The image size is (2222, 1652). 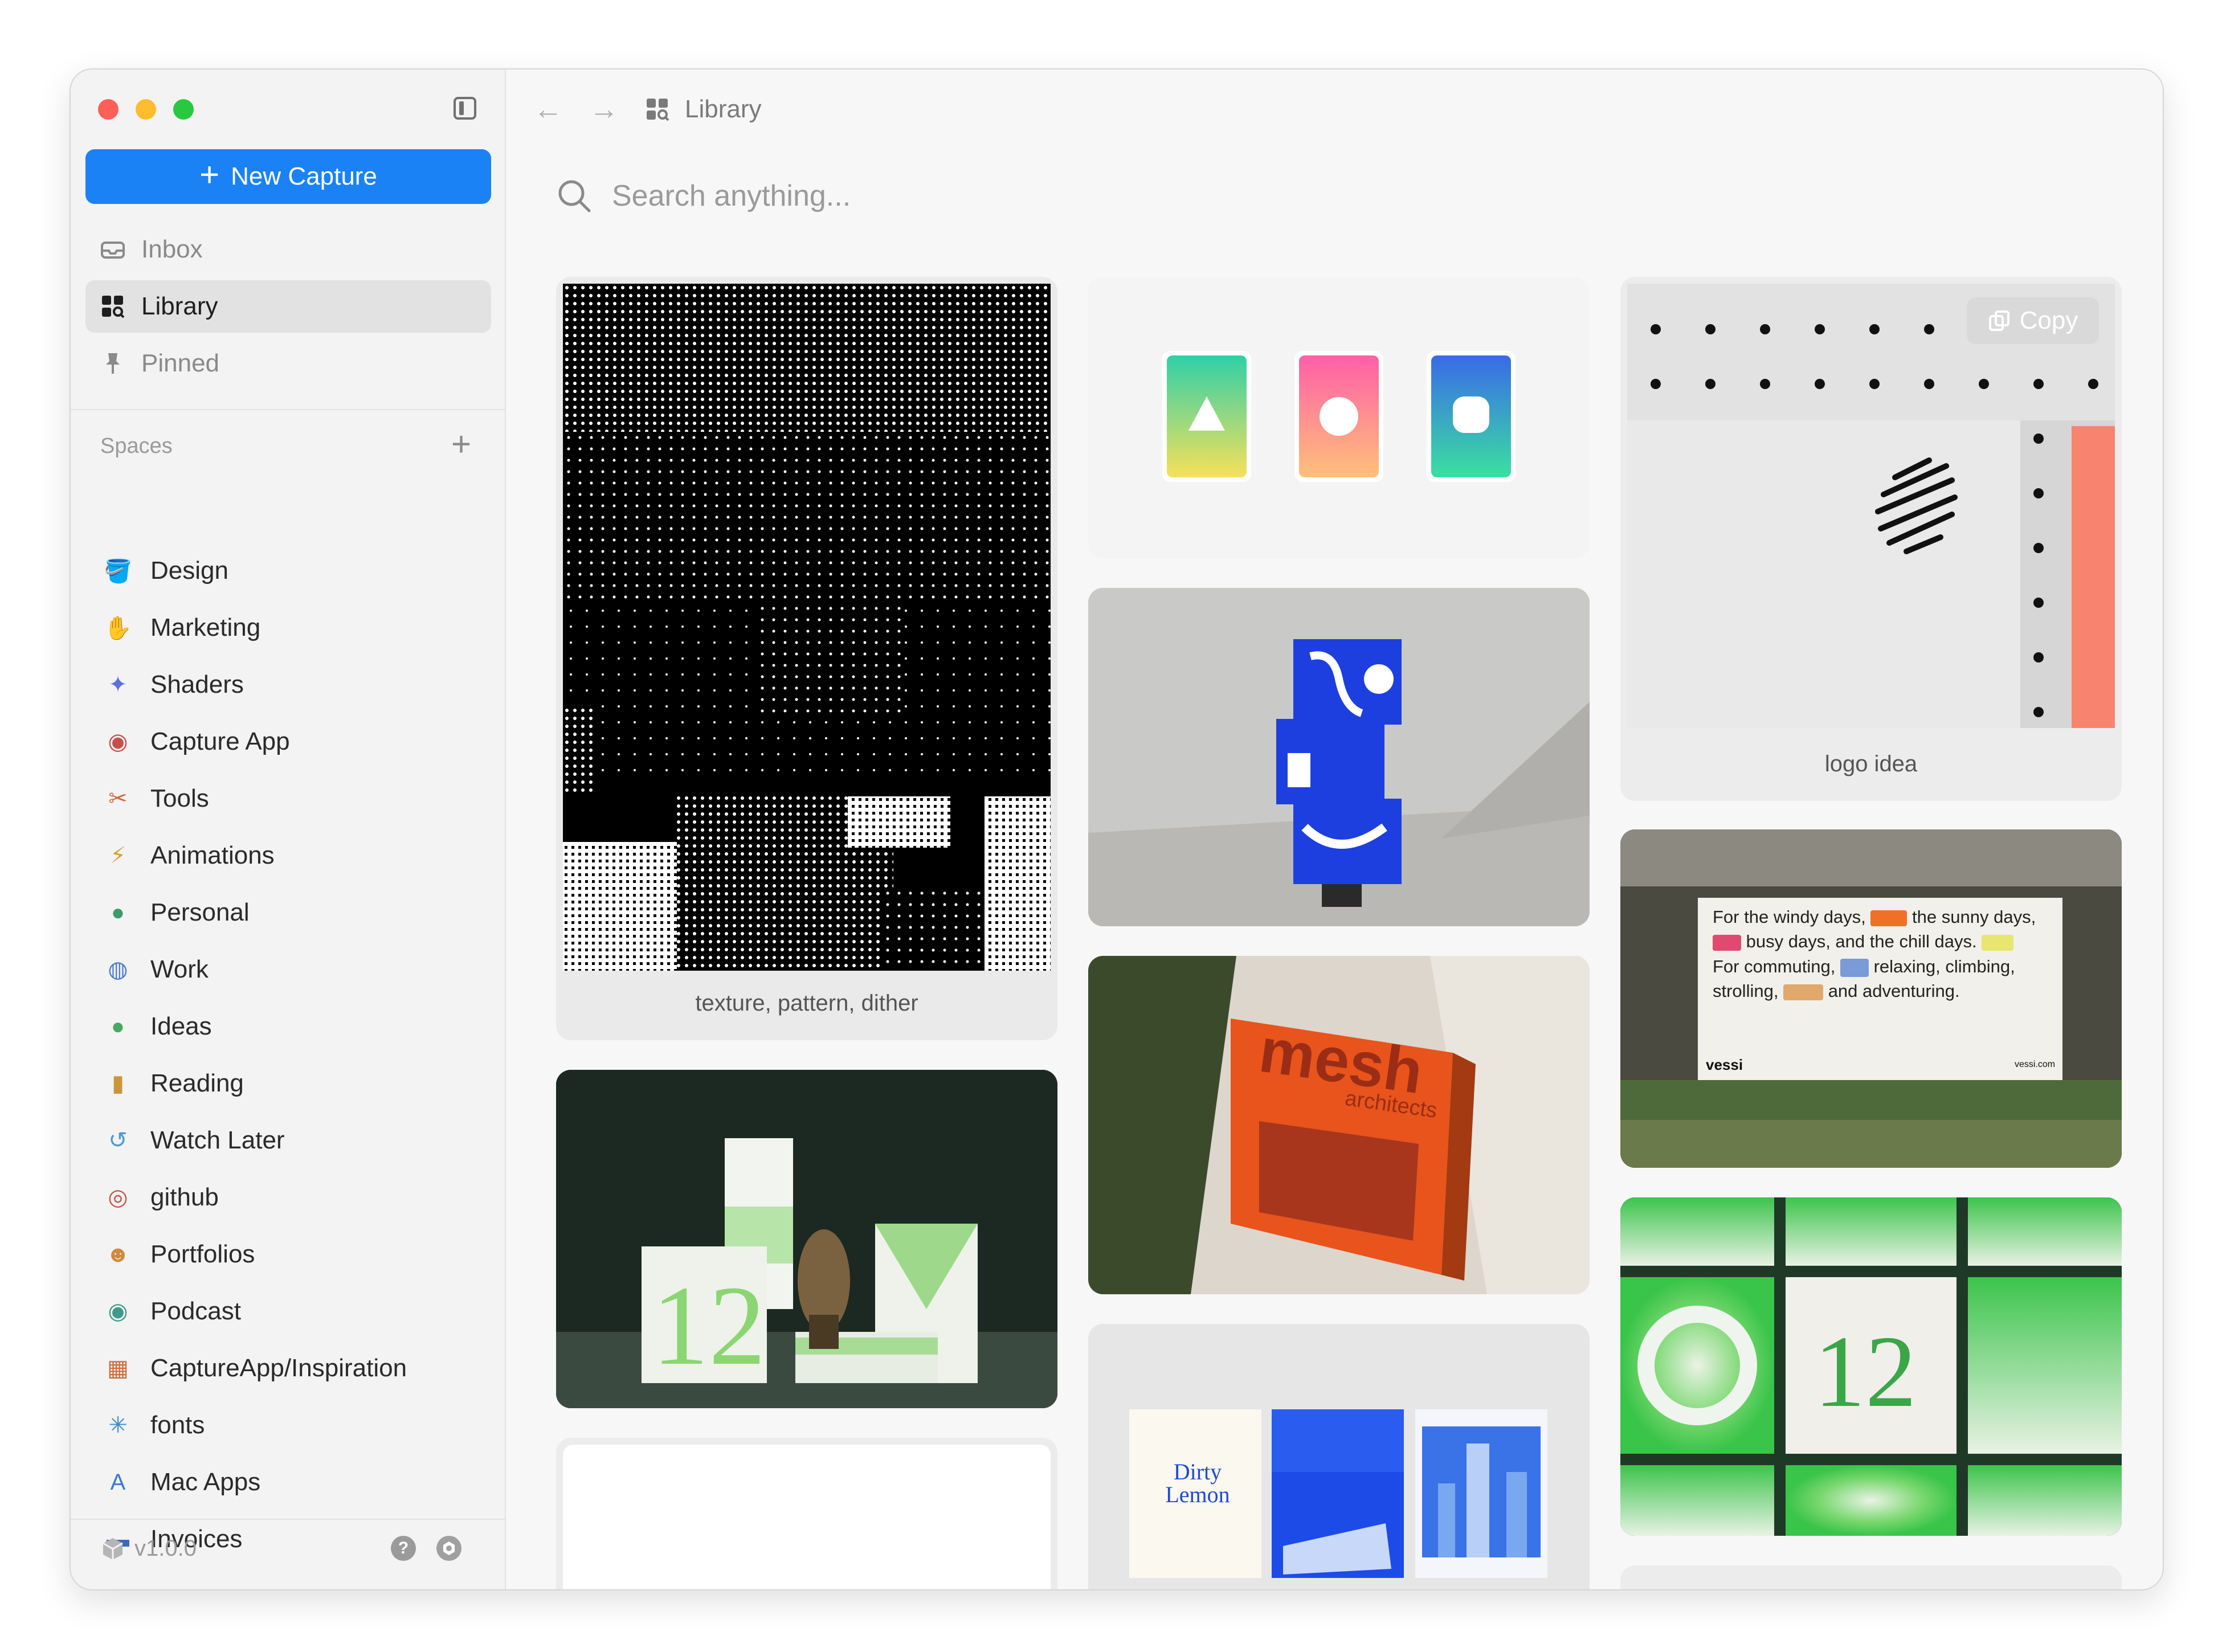 I want to click on dither-texture-image, so click(x=807, y=627).